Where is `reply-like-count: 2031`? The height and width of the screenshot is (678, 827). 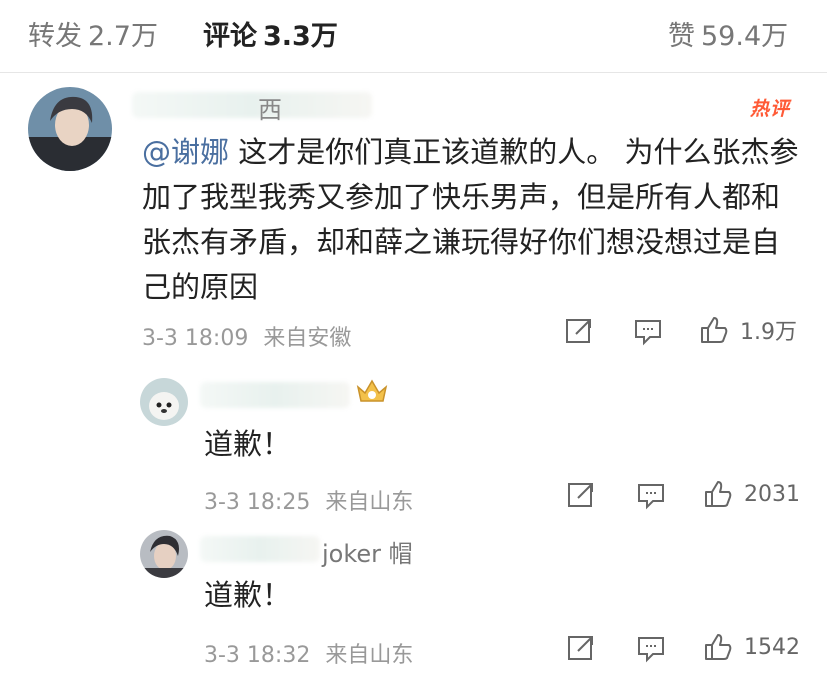 reply-like-count: 2031 is located at coordinates (772, 494).